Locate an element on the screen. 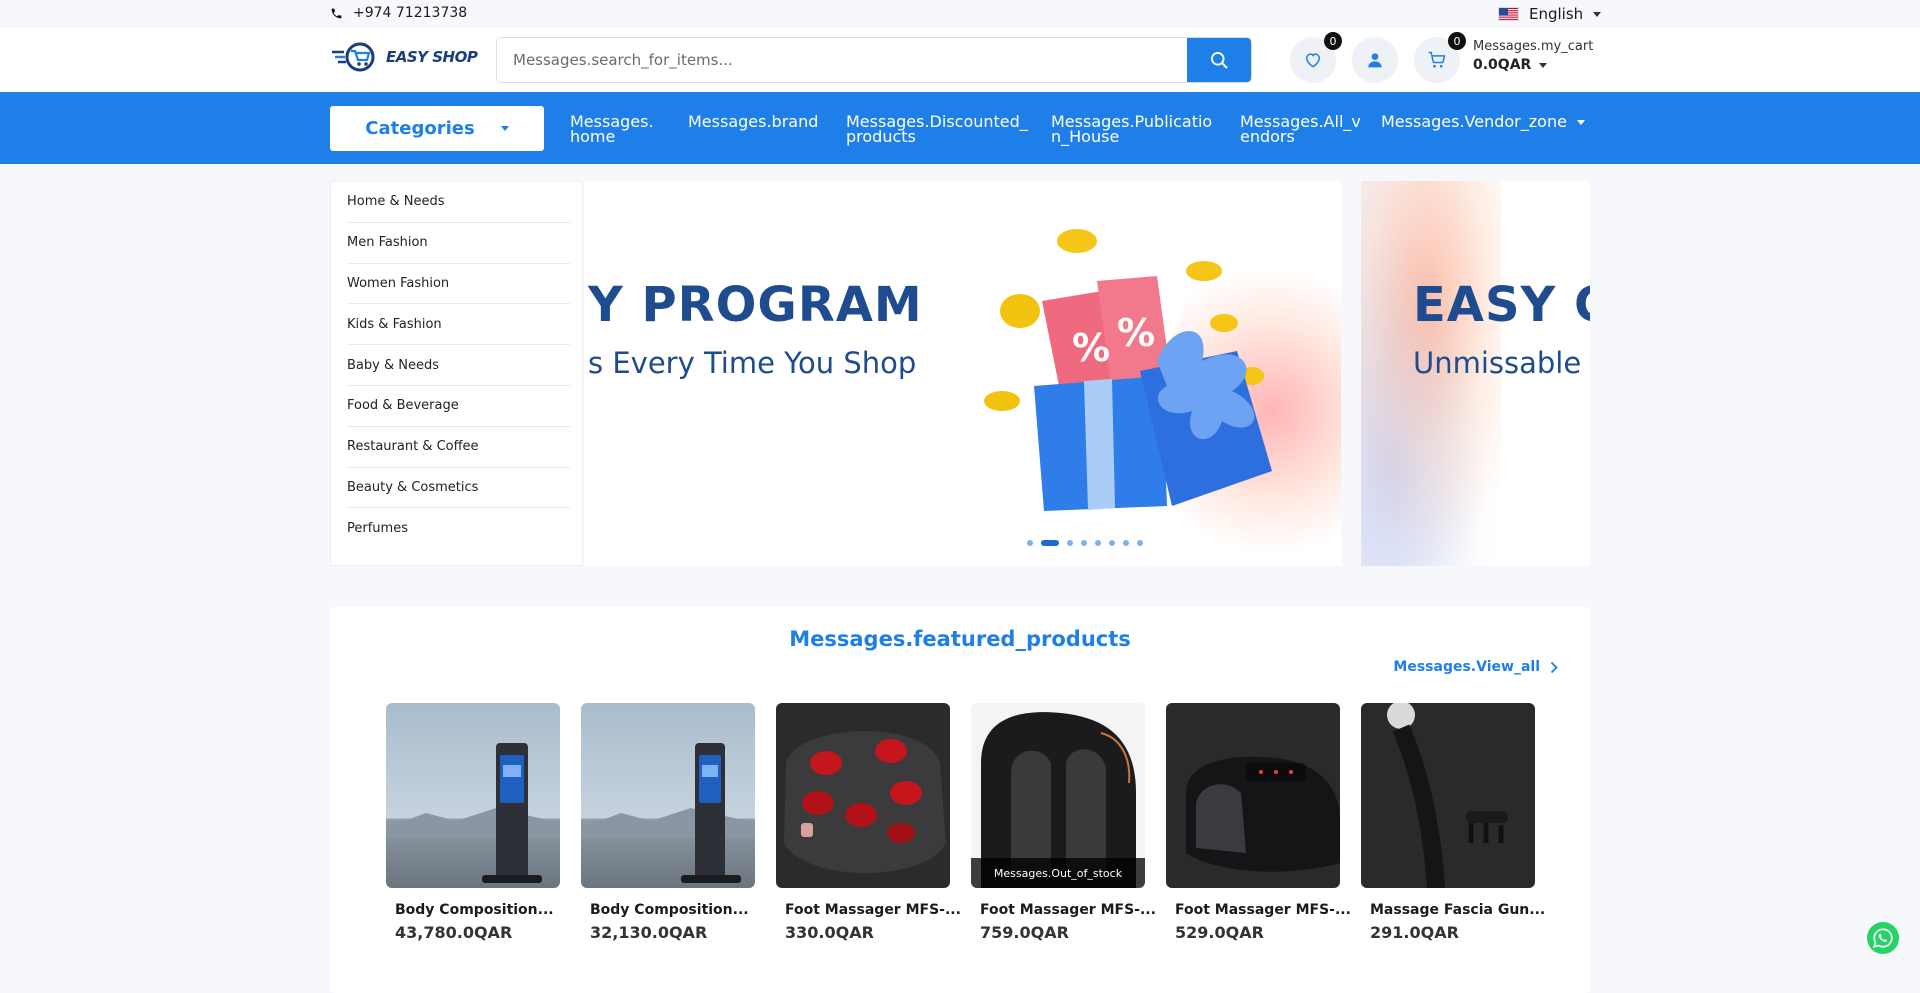 This screenshot has width=1920, height=993. cart-label: Messages.my_cart is located at coordinates (1533, 46).